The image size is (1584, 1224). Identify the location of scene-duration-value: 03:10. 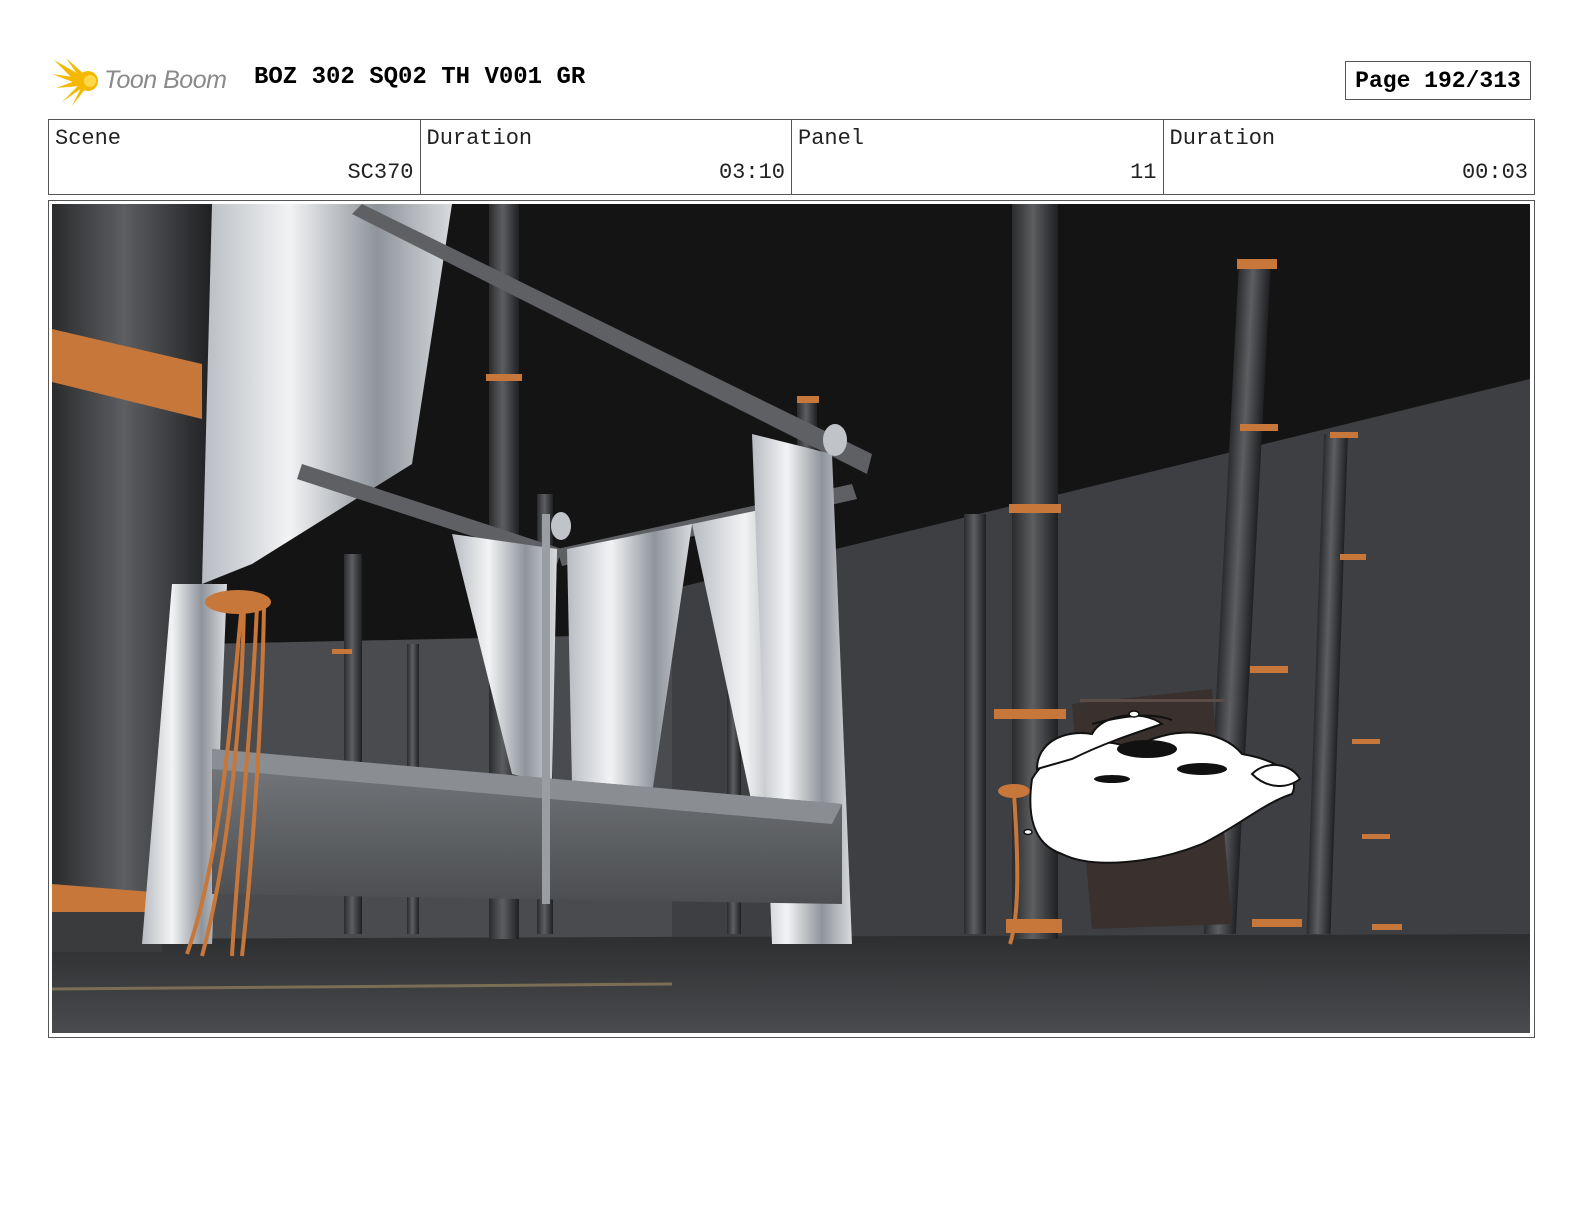
(751, 172).